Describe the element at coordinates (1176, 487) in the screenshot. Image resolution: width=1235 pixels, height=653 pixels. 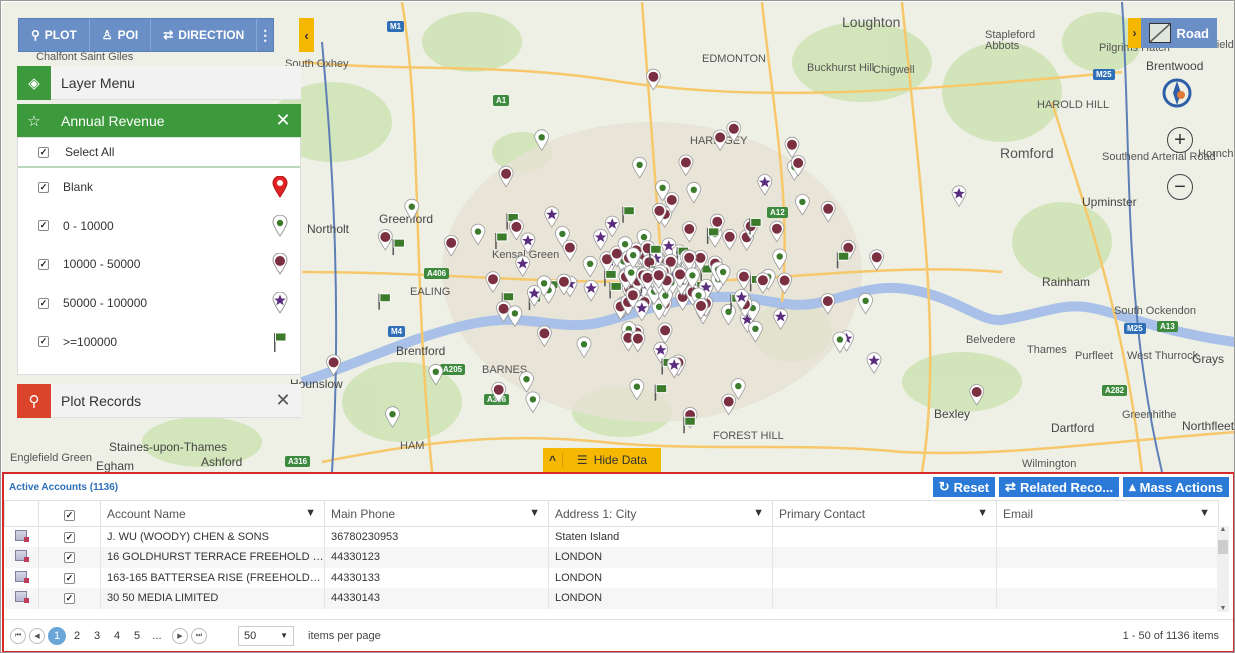
I see `mass-actions-button: ▴ Mass Actions` at that location.